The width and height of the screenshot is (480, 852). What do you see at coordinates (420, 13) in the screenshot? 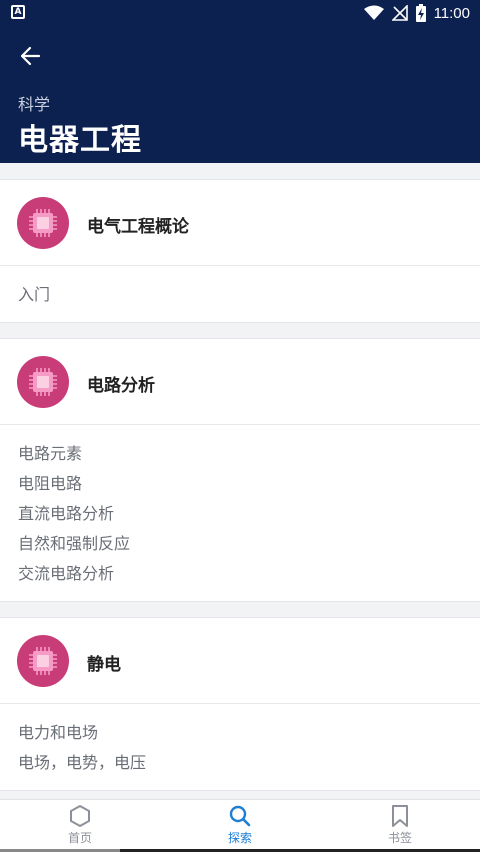
I see `battery-charging-icon` at bounding box center [420, 13].